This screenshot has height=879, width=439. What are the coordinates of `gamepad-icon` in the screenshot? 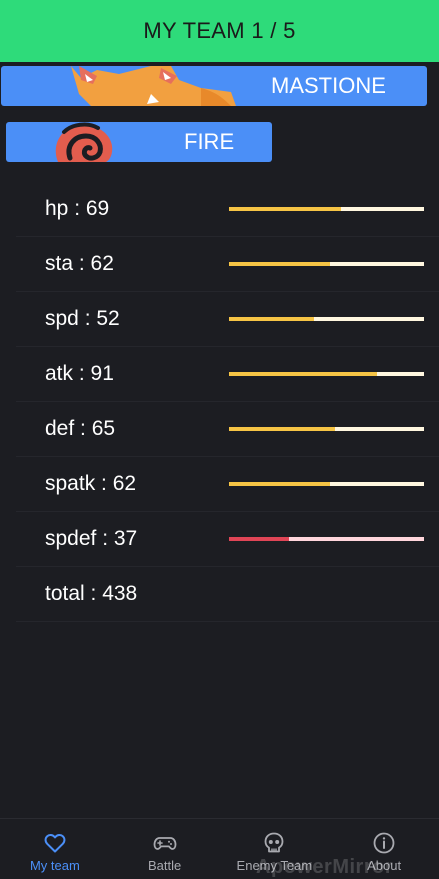 It's located at (165, 843).